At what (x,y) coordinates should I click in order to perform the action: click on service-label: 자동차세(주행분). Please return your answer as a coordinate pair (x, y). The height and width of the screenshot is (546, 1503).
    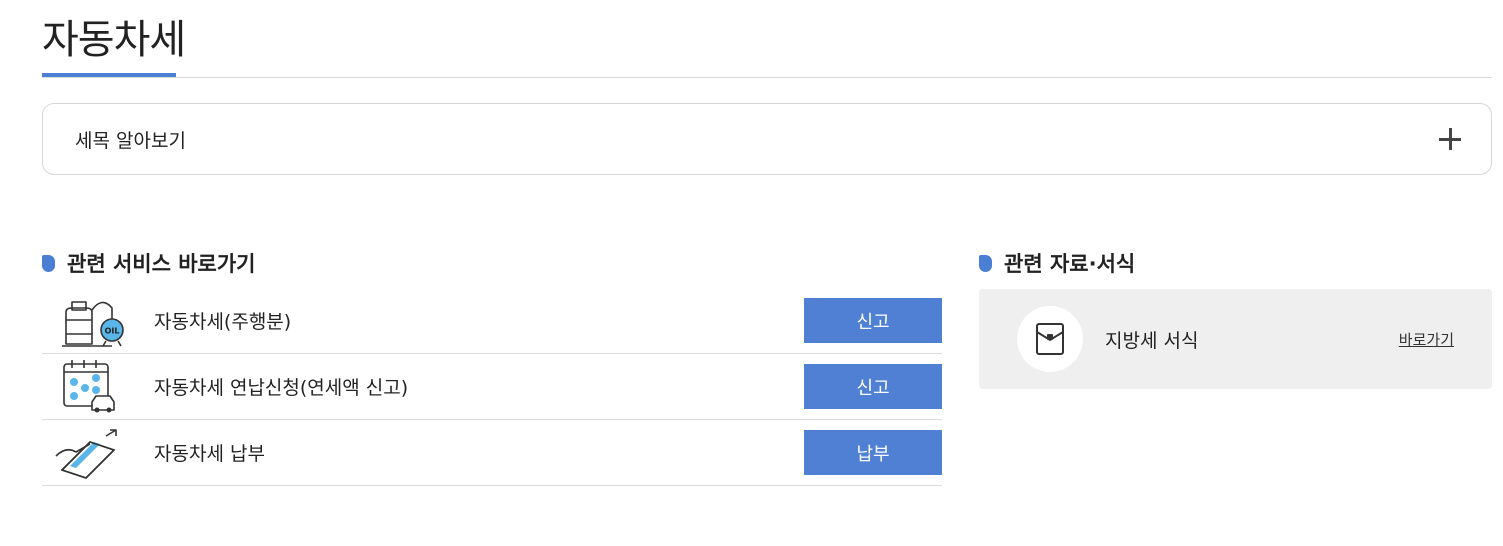
    Looking at the image, I should click on (223, 322).